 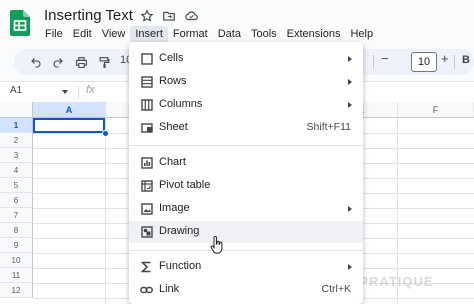 I want to click on increase-font-size-button: +, so click(x=445, y=58).